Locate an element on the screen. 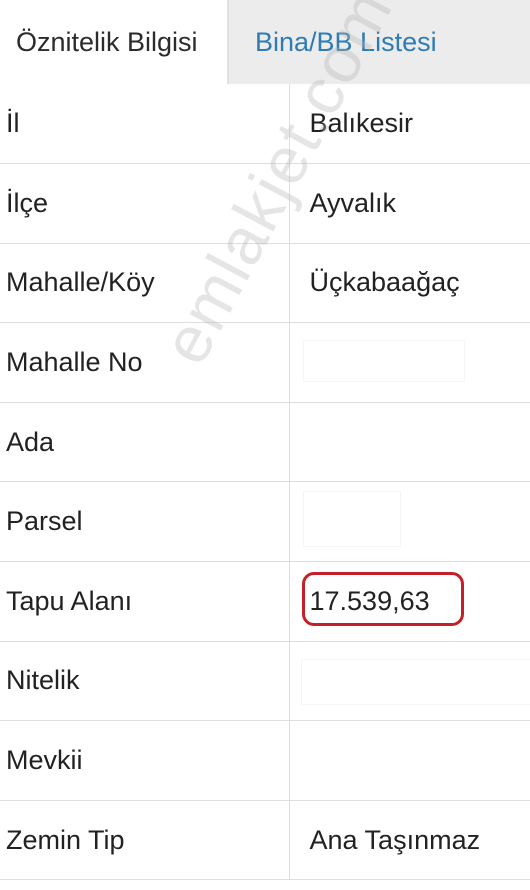 Image resolution: width=530 pixels, height=890 pixels. table-row: İlçe Ayvalık is located at coordinates (265, 203).